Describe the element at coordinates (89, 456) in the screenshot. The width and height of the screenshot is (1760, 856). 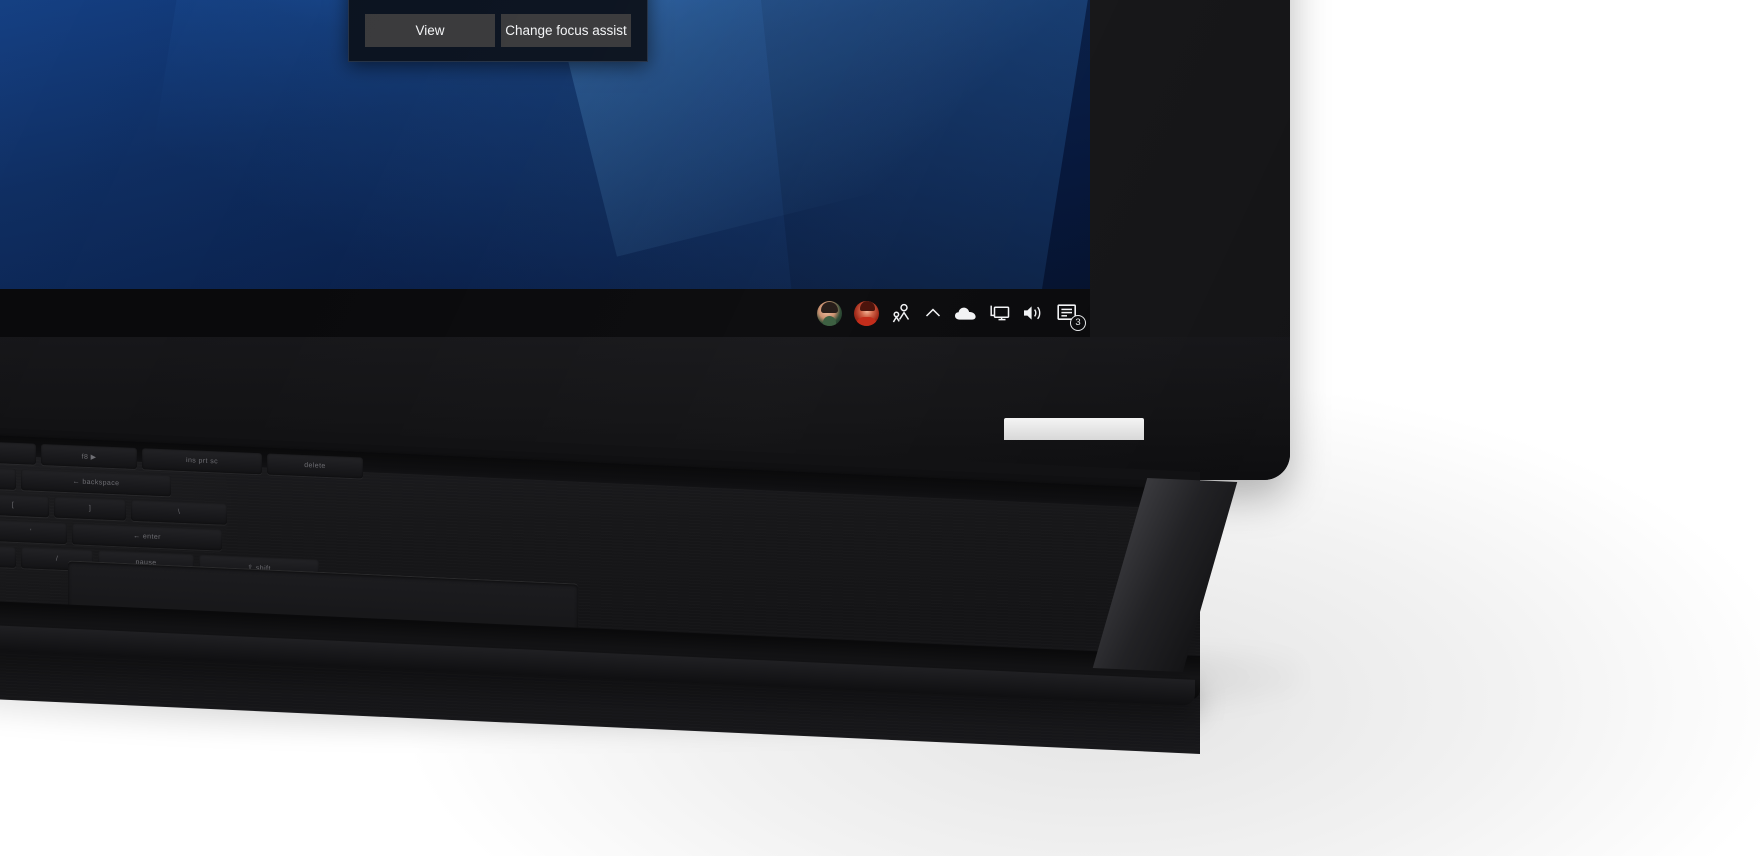
I see `key: f8 ▶` at that location.